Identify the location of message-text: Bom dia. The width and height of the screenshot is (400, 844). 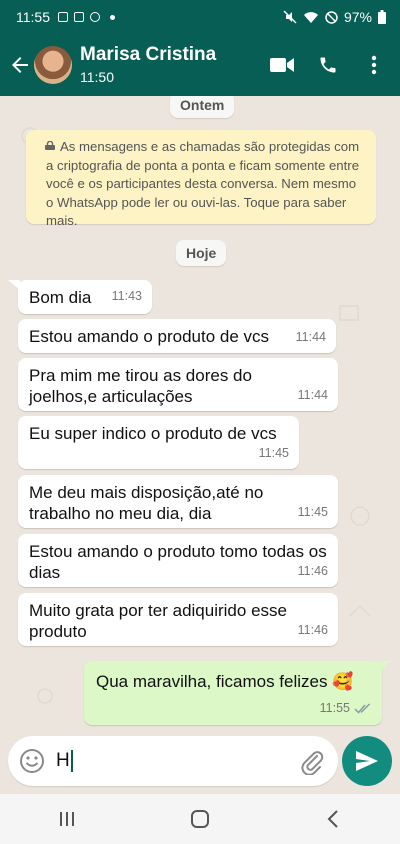
(60, 297).